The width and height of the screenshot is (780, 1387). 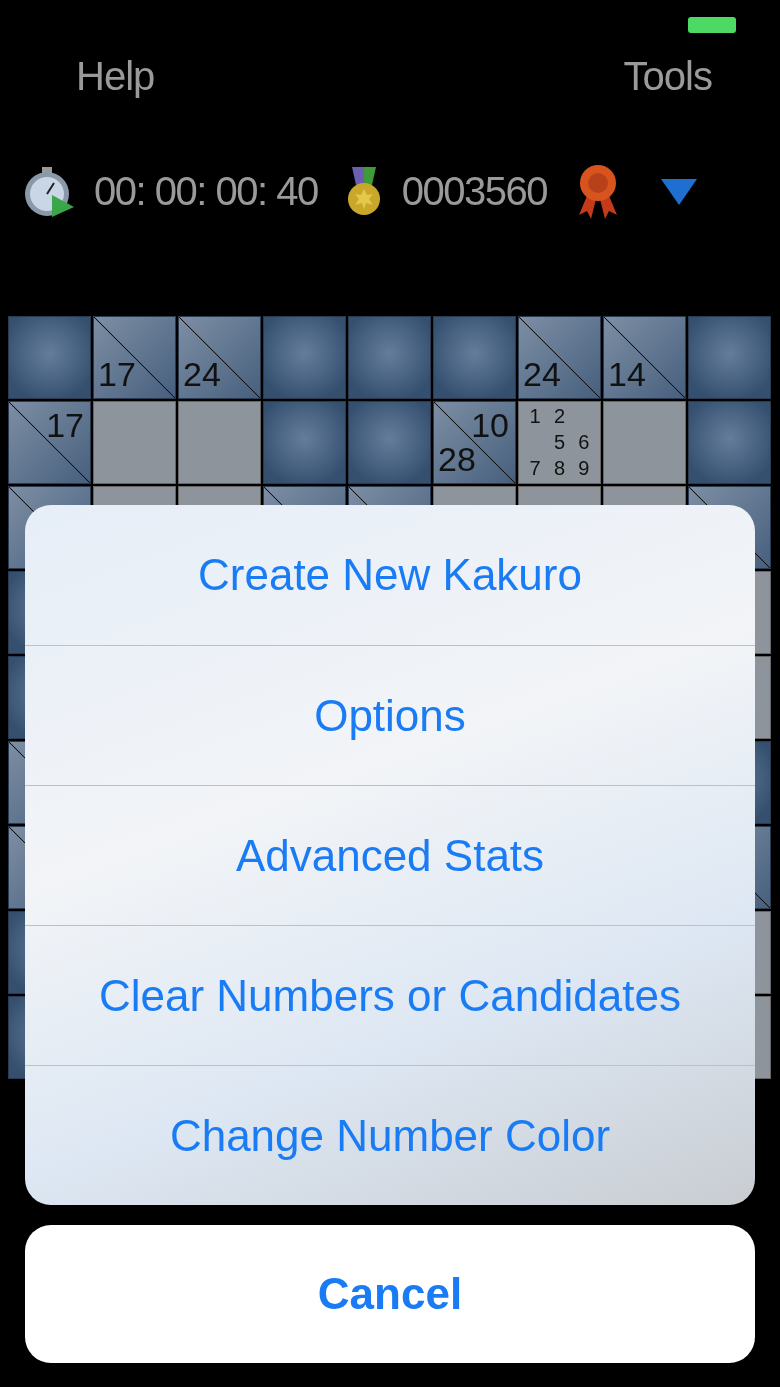 I want to click on candidate-cell: 1 2 5 6 7 8 9, so click(x=559, y=442).